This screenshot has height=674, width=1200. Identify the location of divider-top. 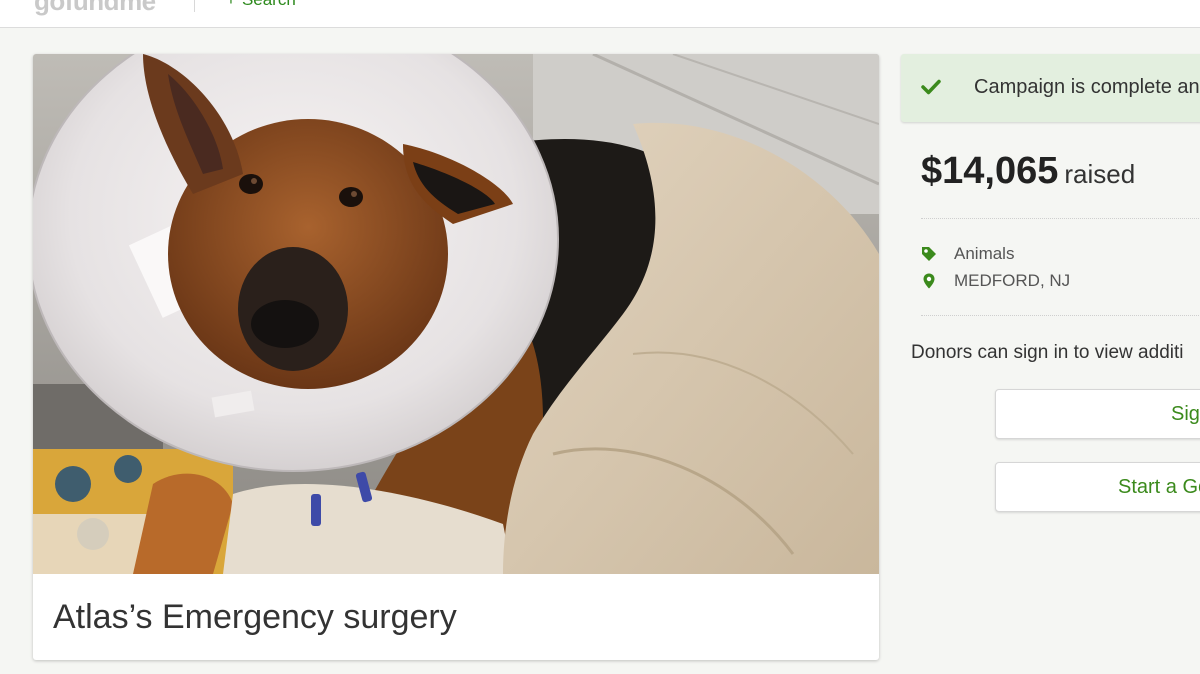
(1060, 218).